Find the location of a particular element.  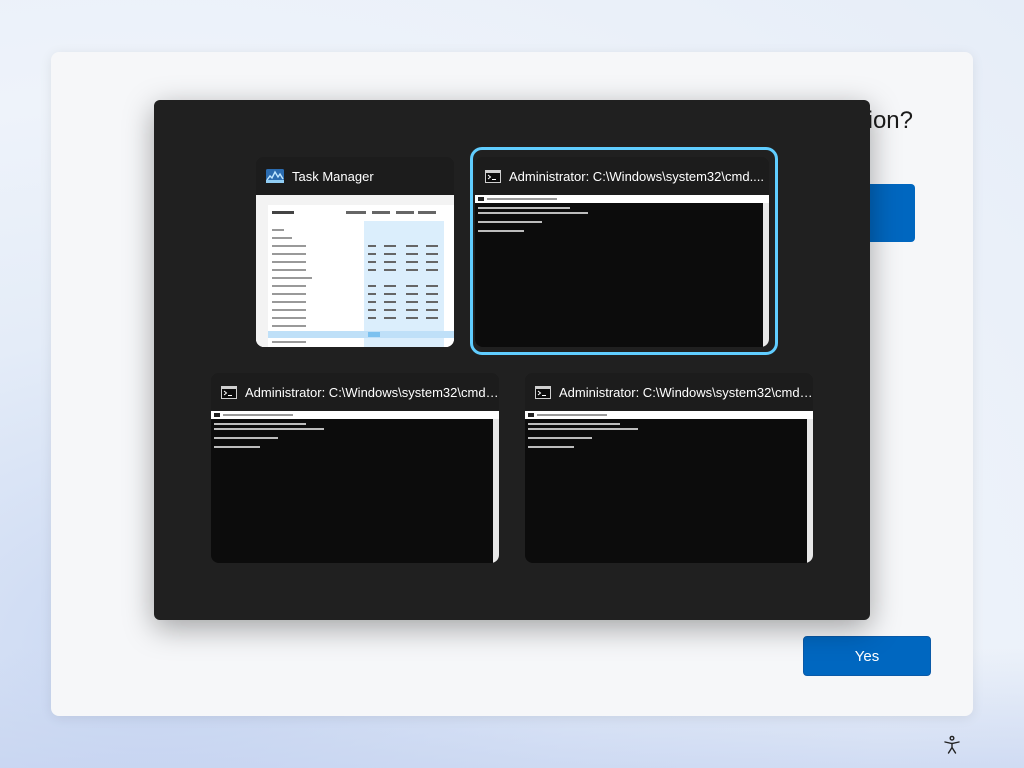

yes-button: Yes is located at coordinates (867, 656).